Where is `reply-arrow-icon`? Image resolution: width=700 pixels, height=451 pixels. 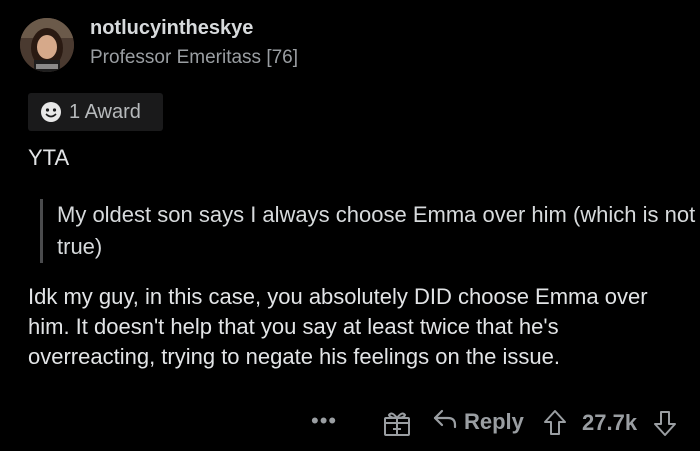
reply-arrow-icon is located at coordinates (445, 421).